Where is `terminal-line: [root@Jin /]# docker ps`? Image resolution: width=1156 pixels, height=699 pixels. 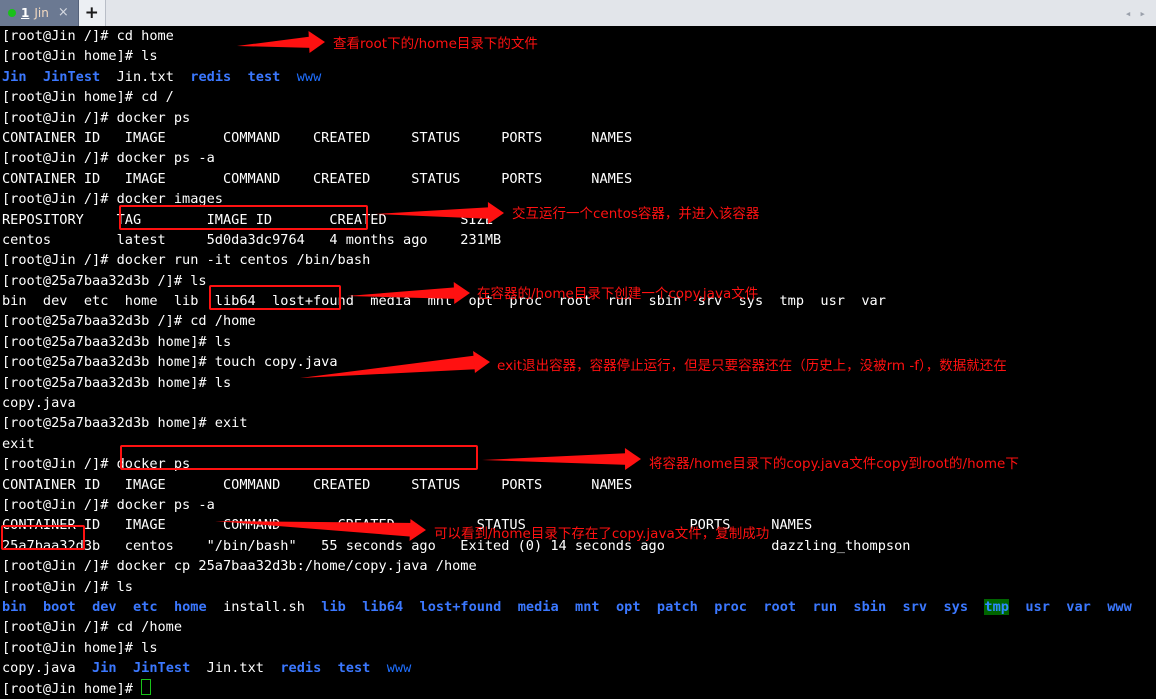 terminal-line: [root@Jin /]# docker ps is located at coordinates (578, 464).